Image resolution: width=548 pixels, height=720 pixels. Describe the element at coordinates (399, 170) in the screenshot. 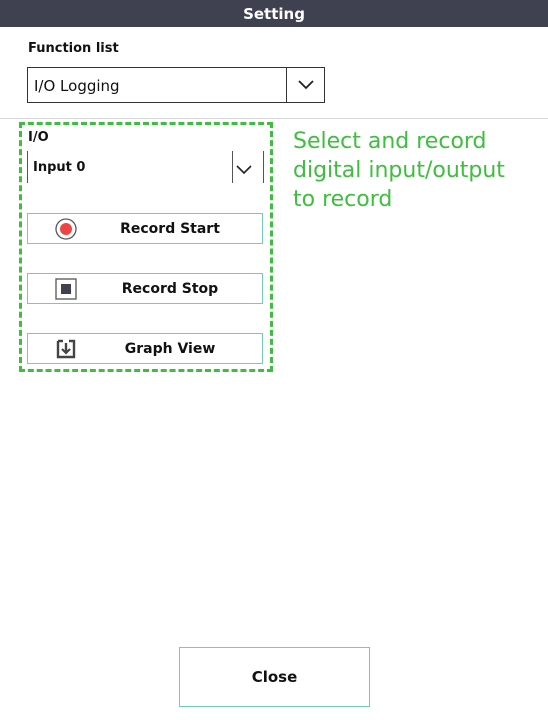

I see `annotation-line: digital input/output` at that location.